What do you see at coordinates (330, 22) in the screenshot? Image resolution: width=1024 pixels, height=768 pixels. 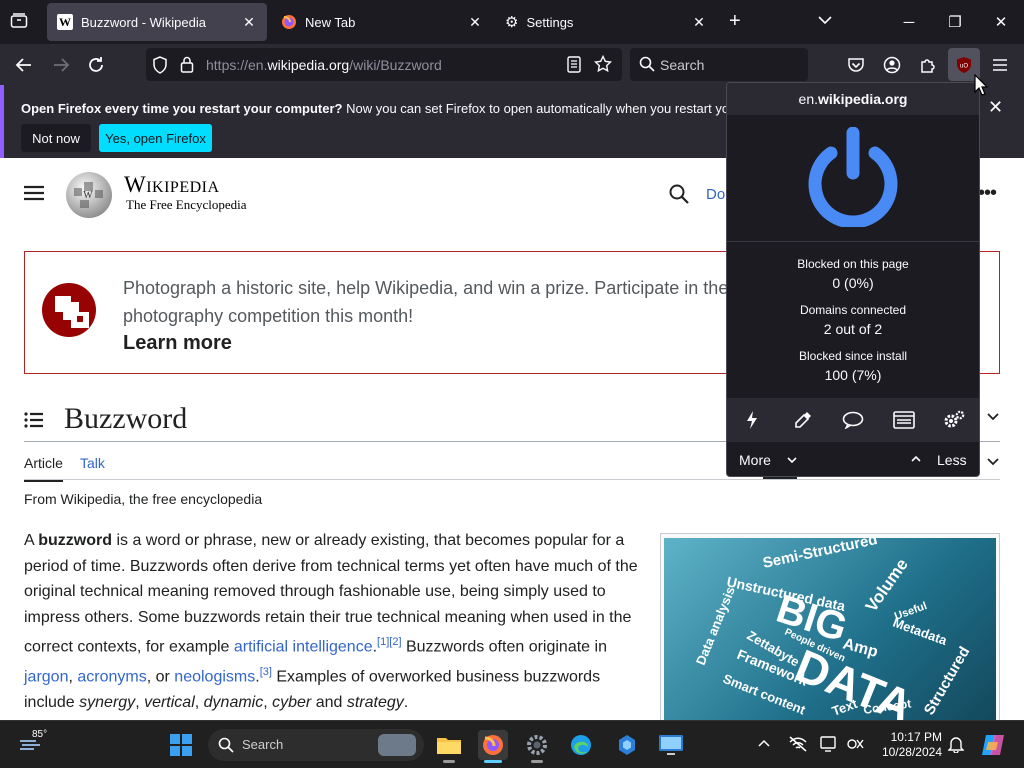 I see `tab-label: New Tab` at bounding box center [330, 22].